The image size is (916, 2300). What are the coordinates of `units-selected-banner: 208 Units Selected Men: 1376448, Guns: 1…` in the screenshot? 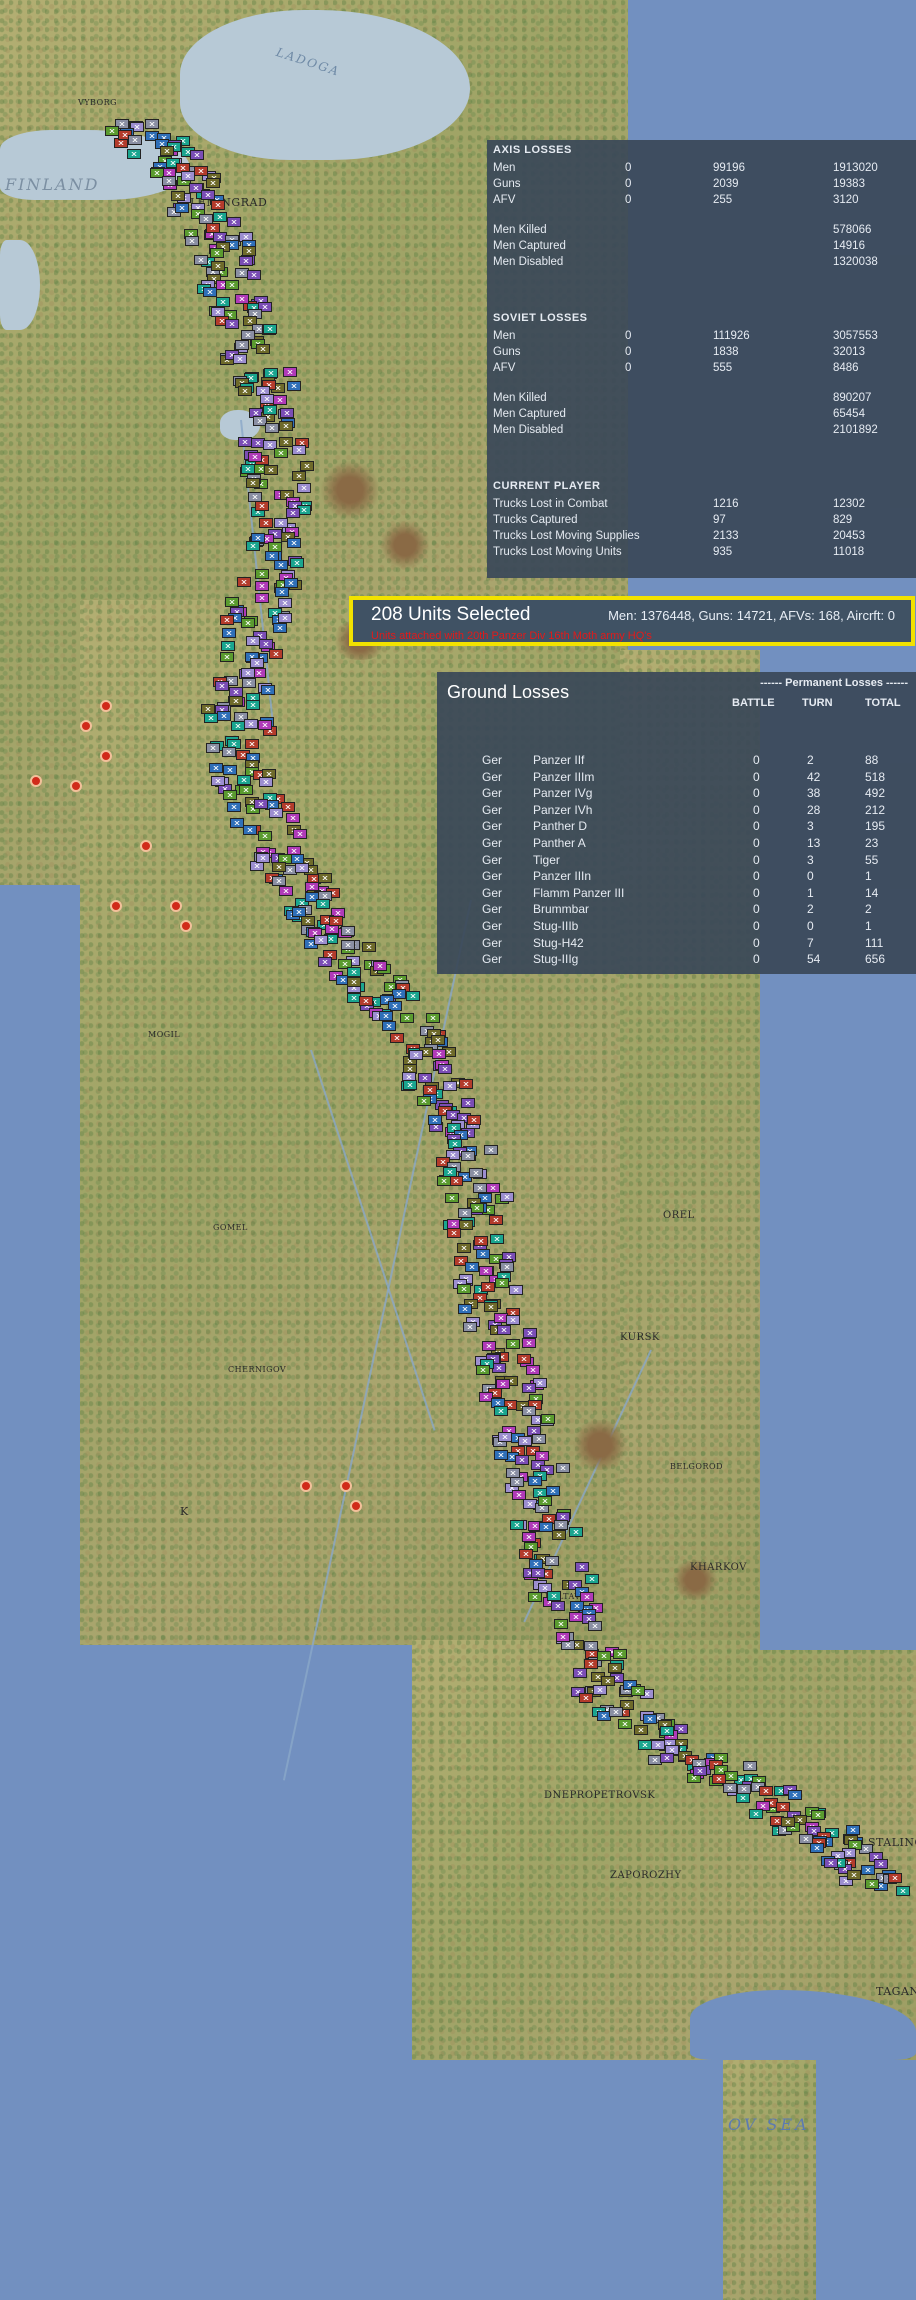 It's located at (632, 621).